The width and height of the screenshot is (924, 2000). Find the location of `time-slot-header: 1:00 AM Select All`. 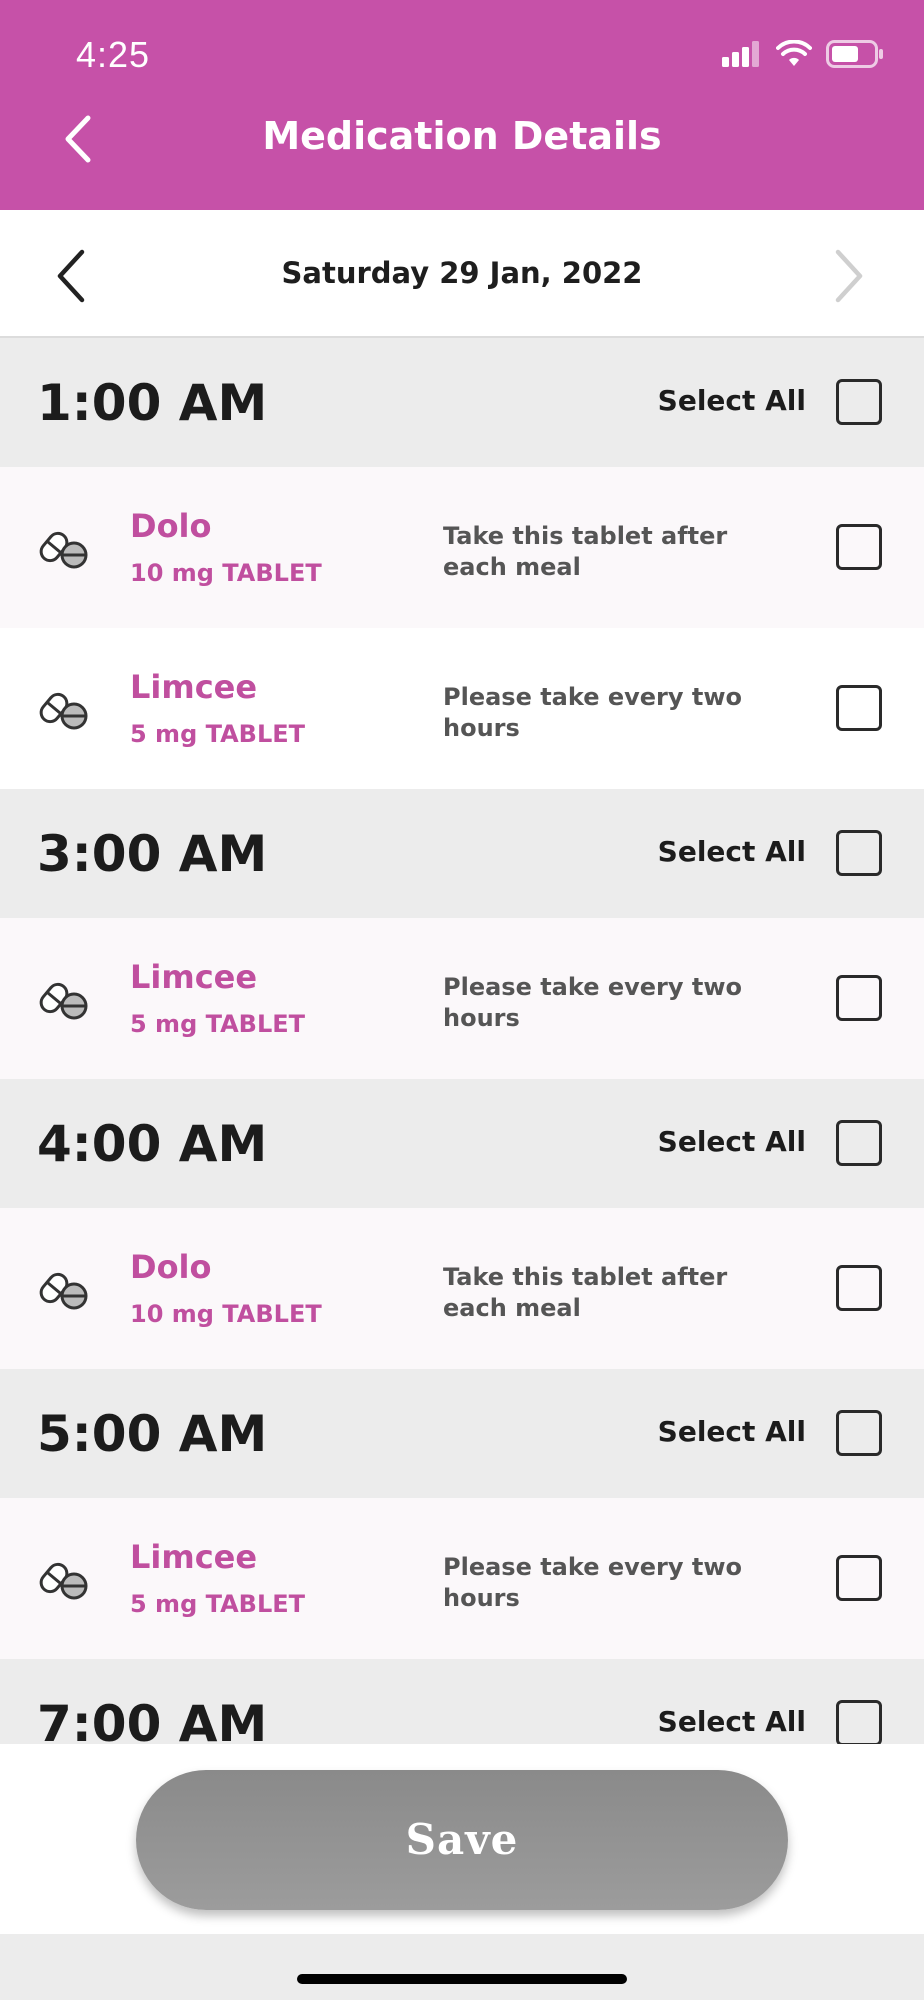

time-slot-header: 1:00 AM Select All is located at coordinates (462, 402).